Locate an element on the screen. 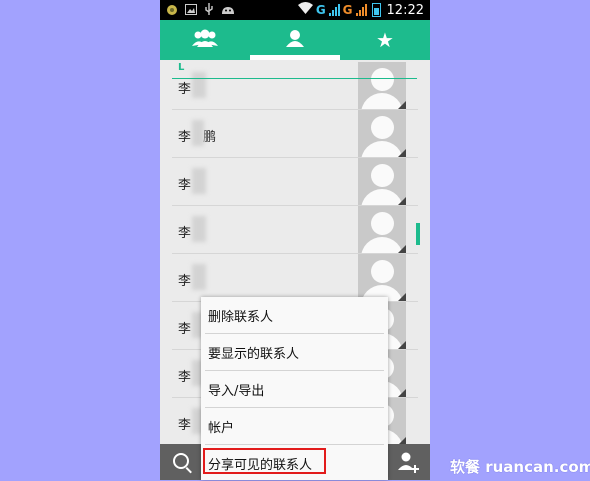  android-icon is located at coordinates (228, 11).